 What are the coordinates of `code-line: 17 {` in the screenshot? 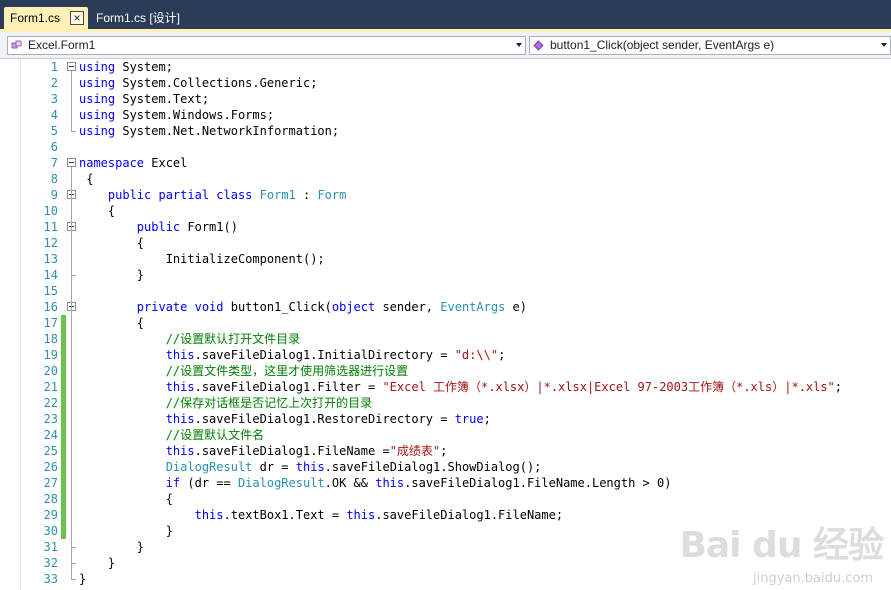 It's located at (445, 323).